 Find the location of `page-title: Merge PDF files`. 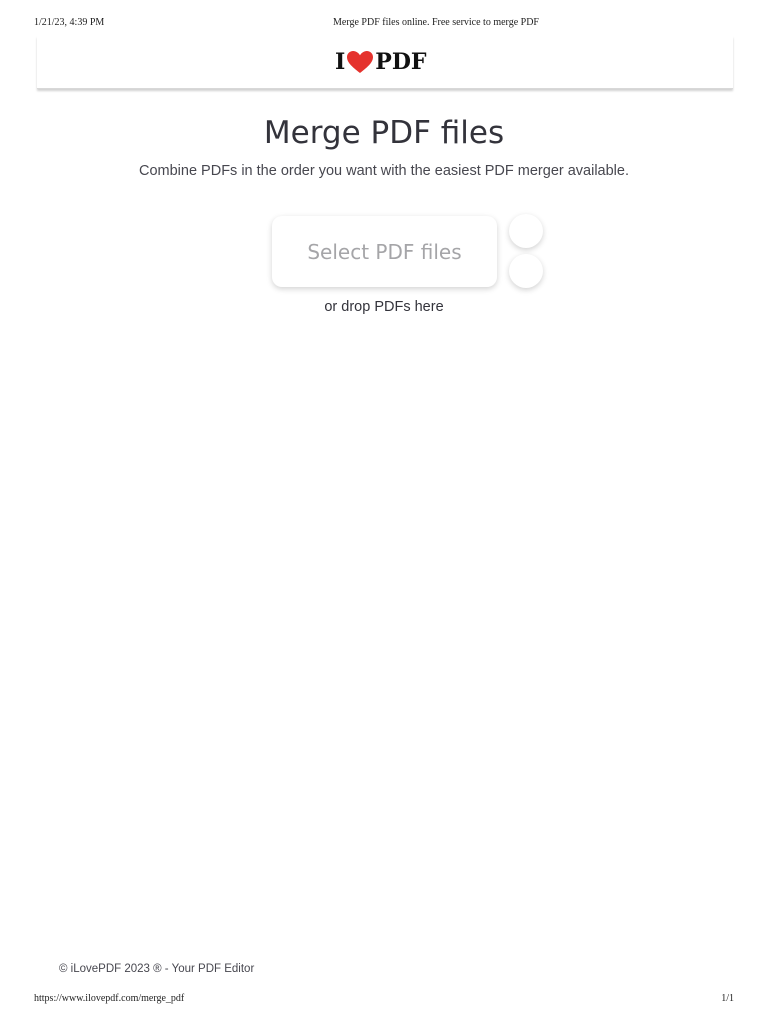

page-title: Merge PDF files is located at coordinates (384, 133).